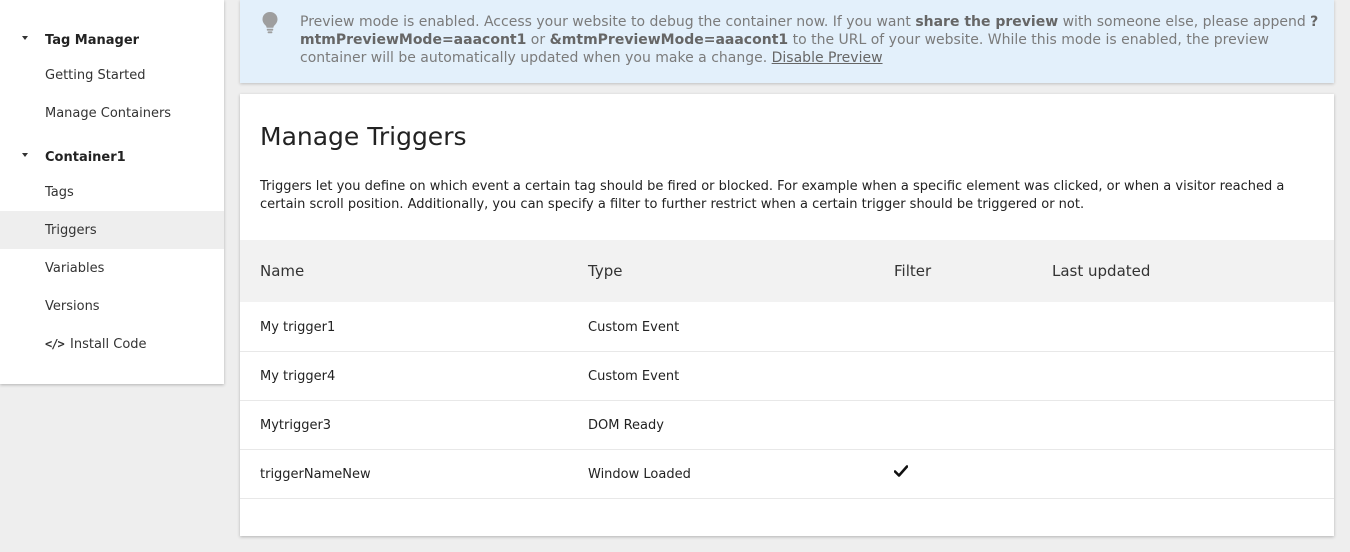  I want to click on column-header-name: Name, so click(282, 271).